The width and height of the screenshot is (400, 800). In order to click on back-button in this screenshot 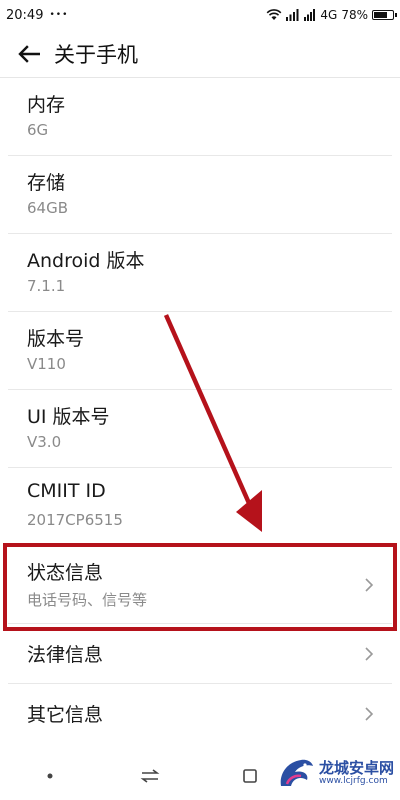, I will do `click(29, 54)`.